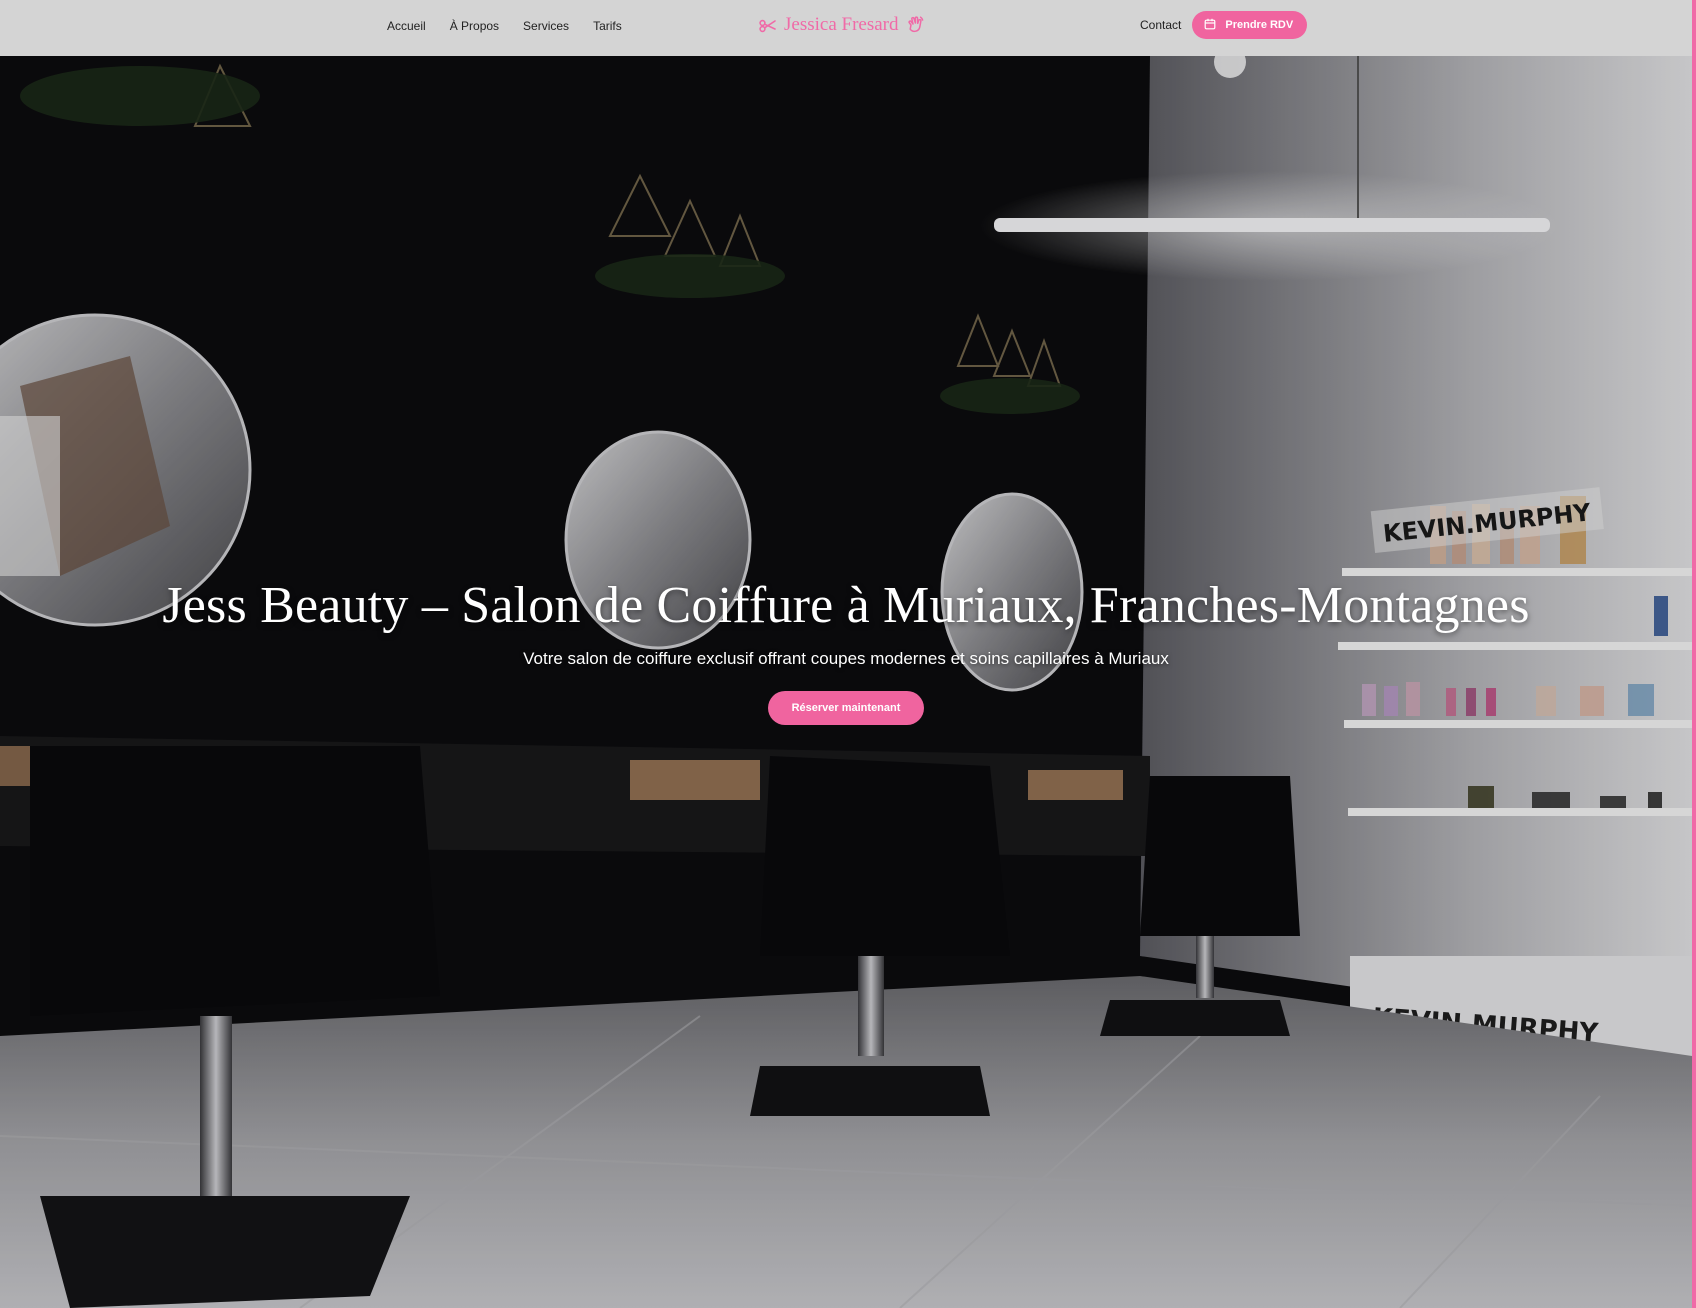 The image size is (1696, 1308). I want to click on header-actions: Contact Prendre RDV, so click(1224, 25).